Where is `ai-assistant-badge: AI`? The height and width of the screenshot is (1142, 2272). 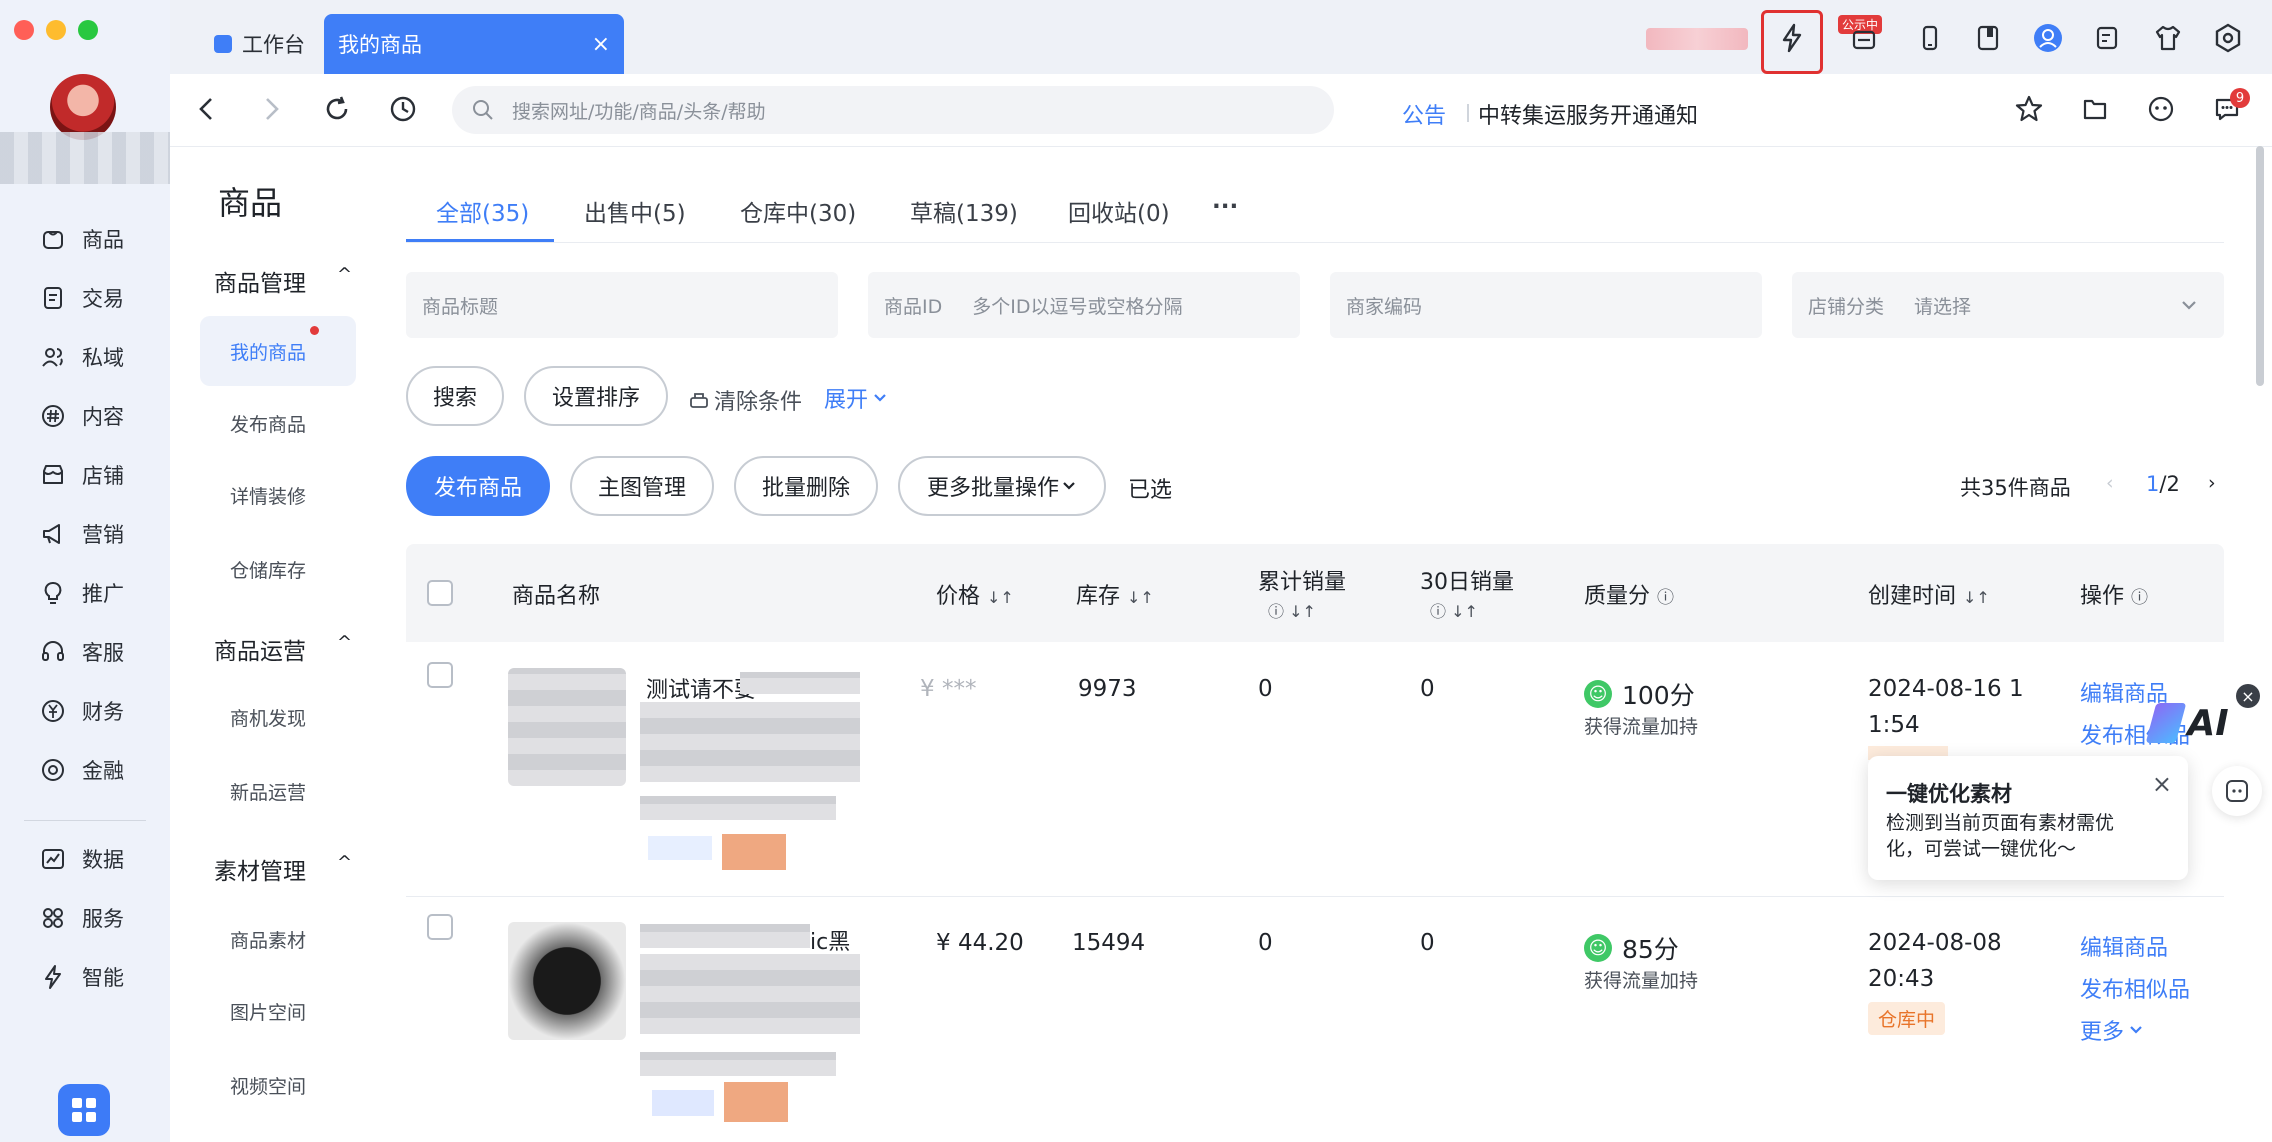
ai-assistant-badge: AI is located at coordinates (2188, 723).